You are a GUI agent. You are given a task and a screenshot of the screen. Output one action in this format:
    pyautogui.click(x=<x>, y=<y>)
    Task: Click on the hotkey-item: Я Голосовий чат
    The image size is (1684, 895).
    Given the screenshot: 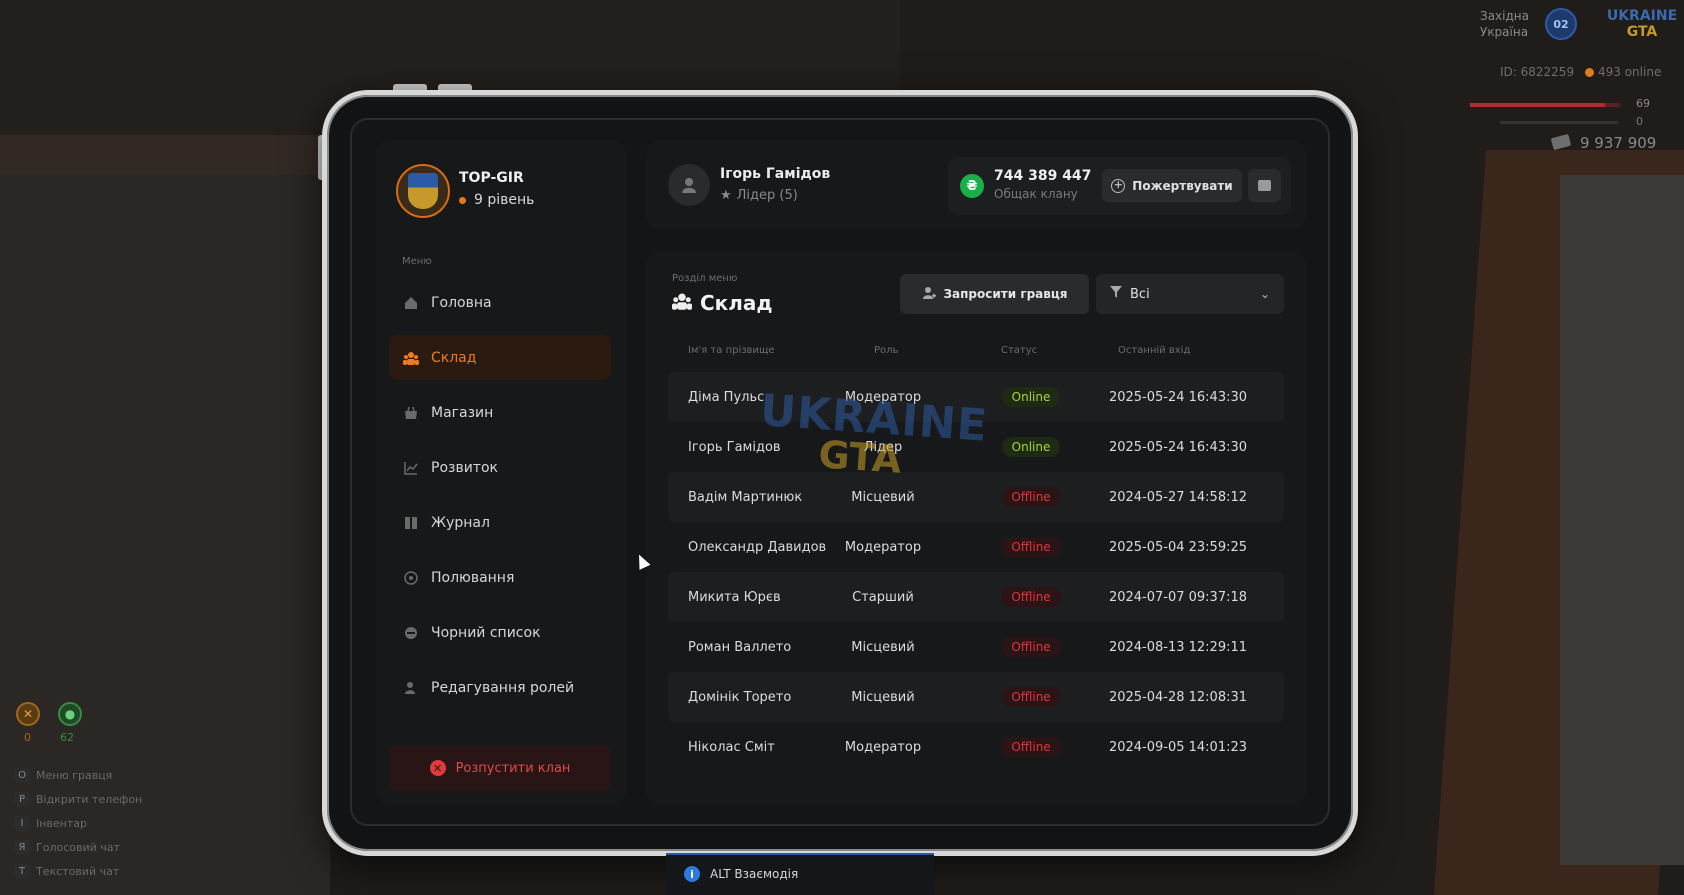 What is the action you would take?
    pyautogui.click(x=78, y=847)
    